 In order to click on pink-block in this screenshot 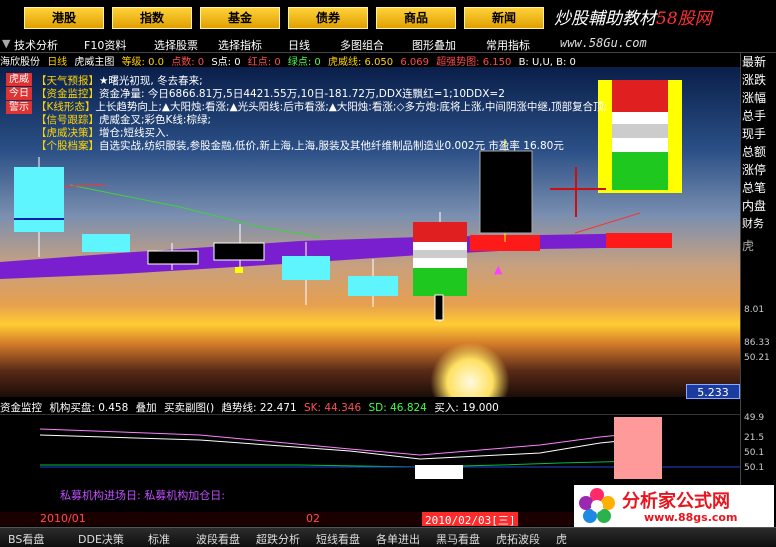, I will do `click(638, 448)`.